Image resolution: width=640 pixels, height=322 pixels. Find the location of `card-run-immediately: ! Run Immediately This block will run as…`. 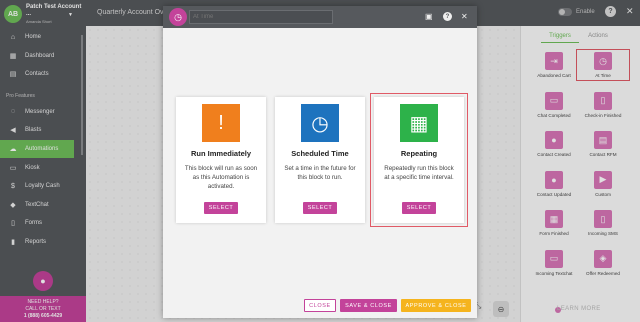

card-run-immediately: ! Run Immediately This block will run as… is located at coordinates (221, 160).